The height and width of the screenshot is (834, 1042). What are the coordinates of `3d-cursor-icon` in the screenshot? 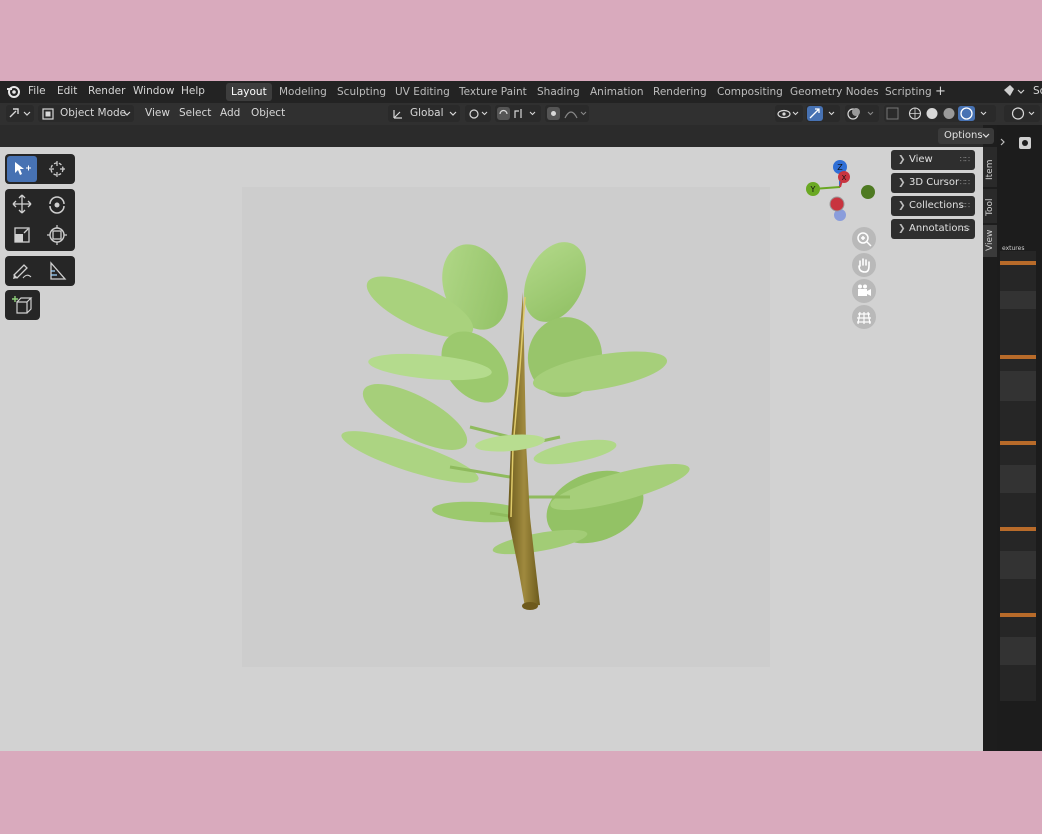 It's located at (57, 169).